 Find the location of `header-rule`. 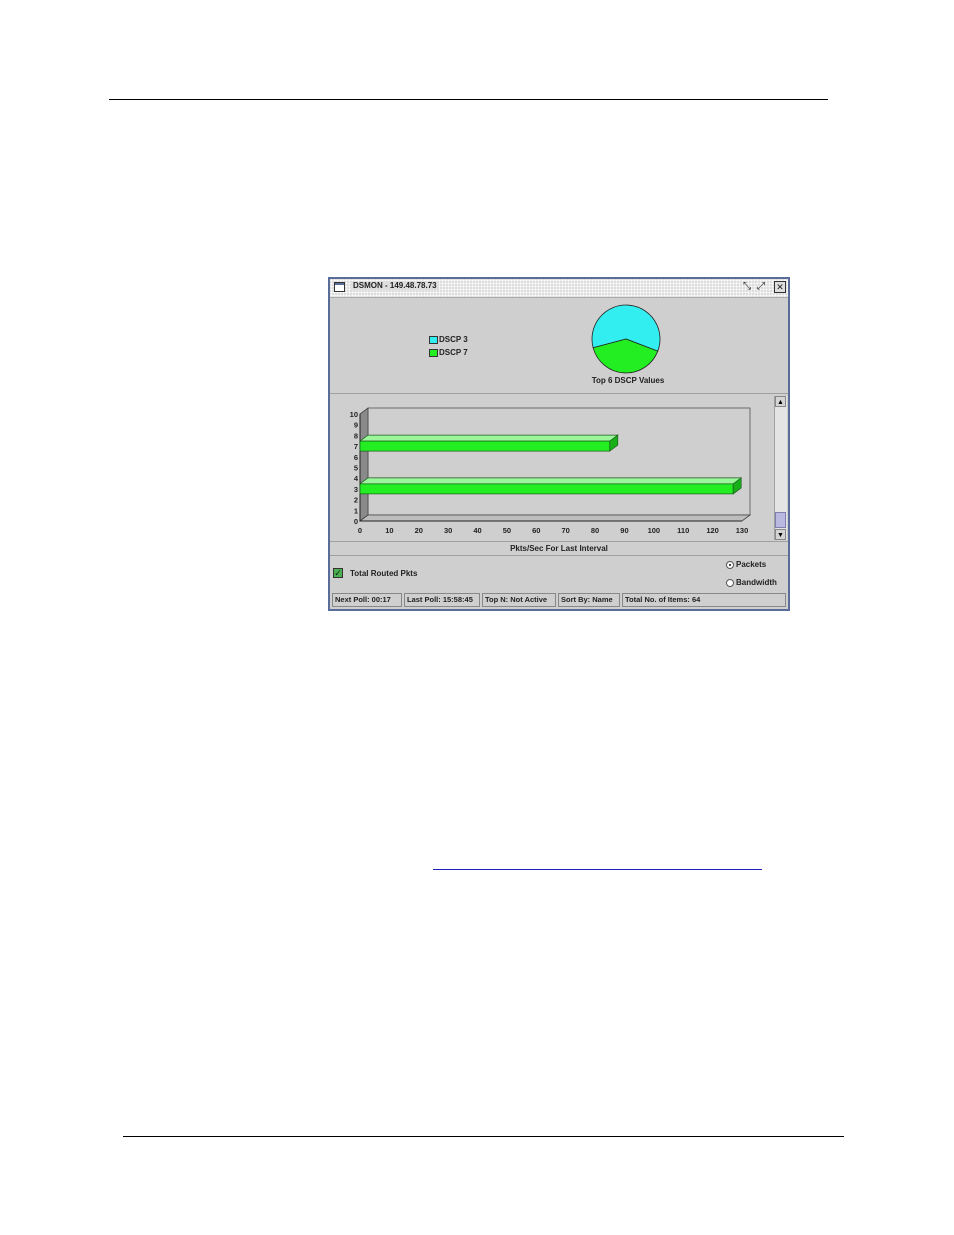

header-rule is located at coordinates (468, 99).